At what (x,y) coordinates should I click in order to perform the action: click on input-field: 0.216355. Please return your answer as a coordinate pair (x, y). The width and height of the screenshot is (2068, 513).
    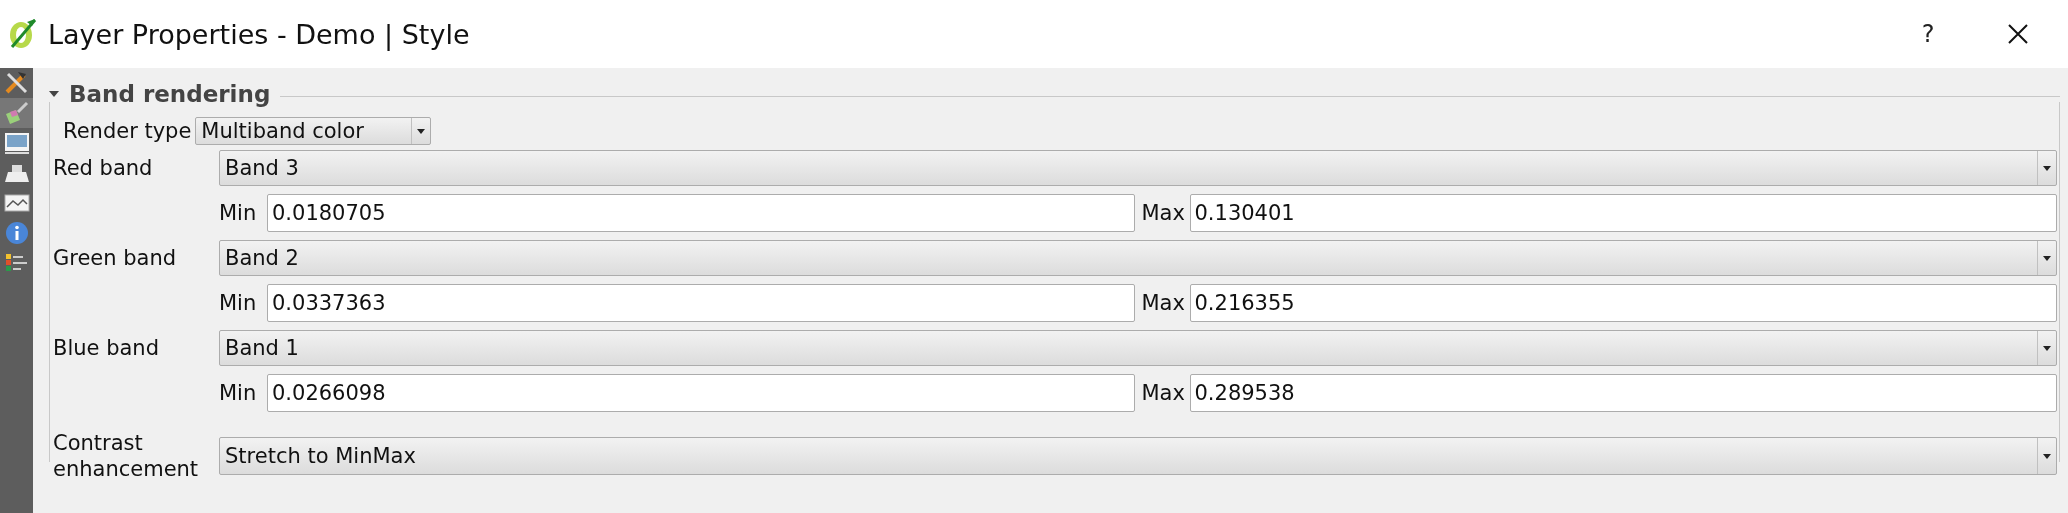
    Looking at the image, I should click on (1623, 303).